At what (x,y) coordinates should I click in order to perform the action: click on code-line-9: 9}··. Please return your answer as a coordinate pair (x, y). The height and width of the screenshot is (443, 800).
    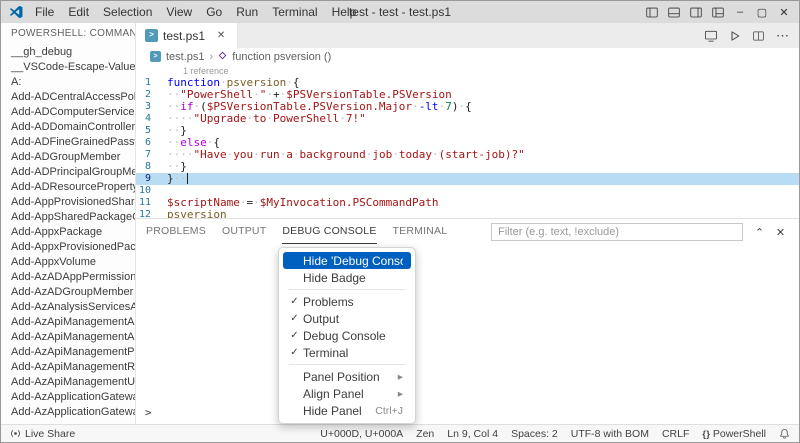
    Looking at the image, I should click on (467, 179).